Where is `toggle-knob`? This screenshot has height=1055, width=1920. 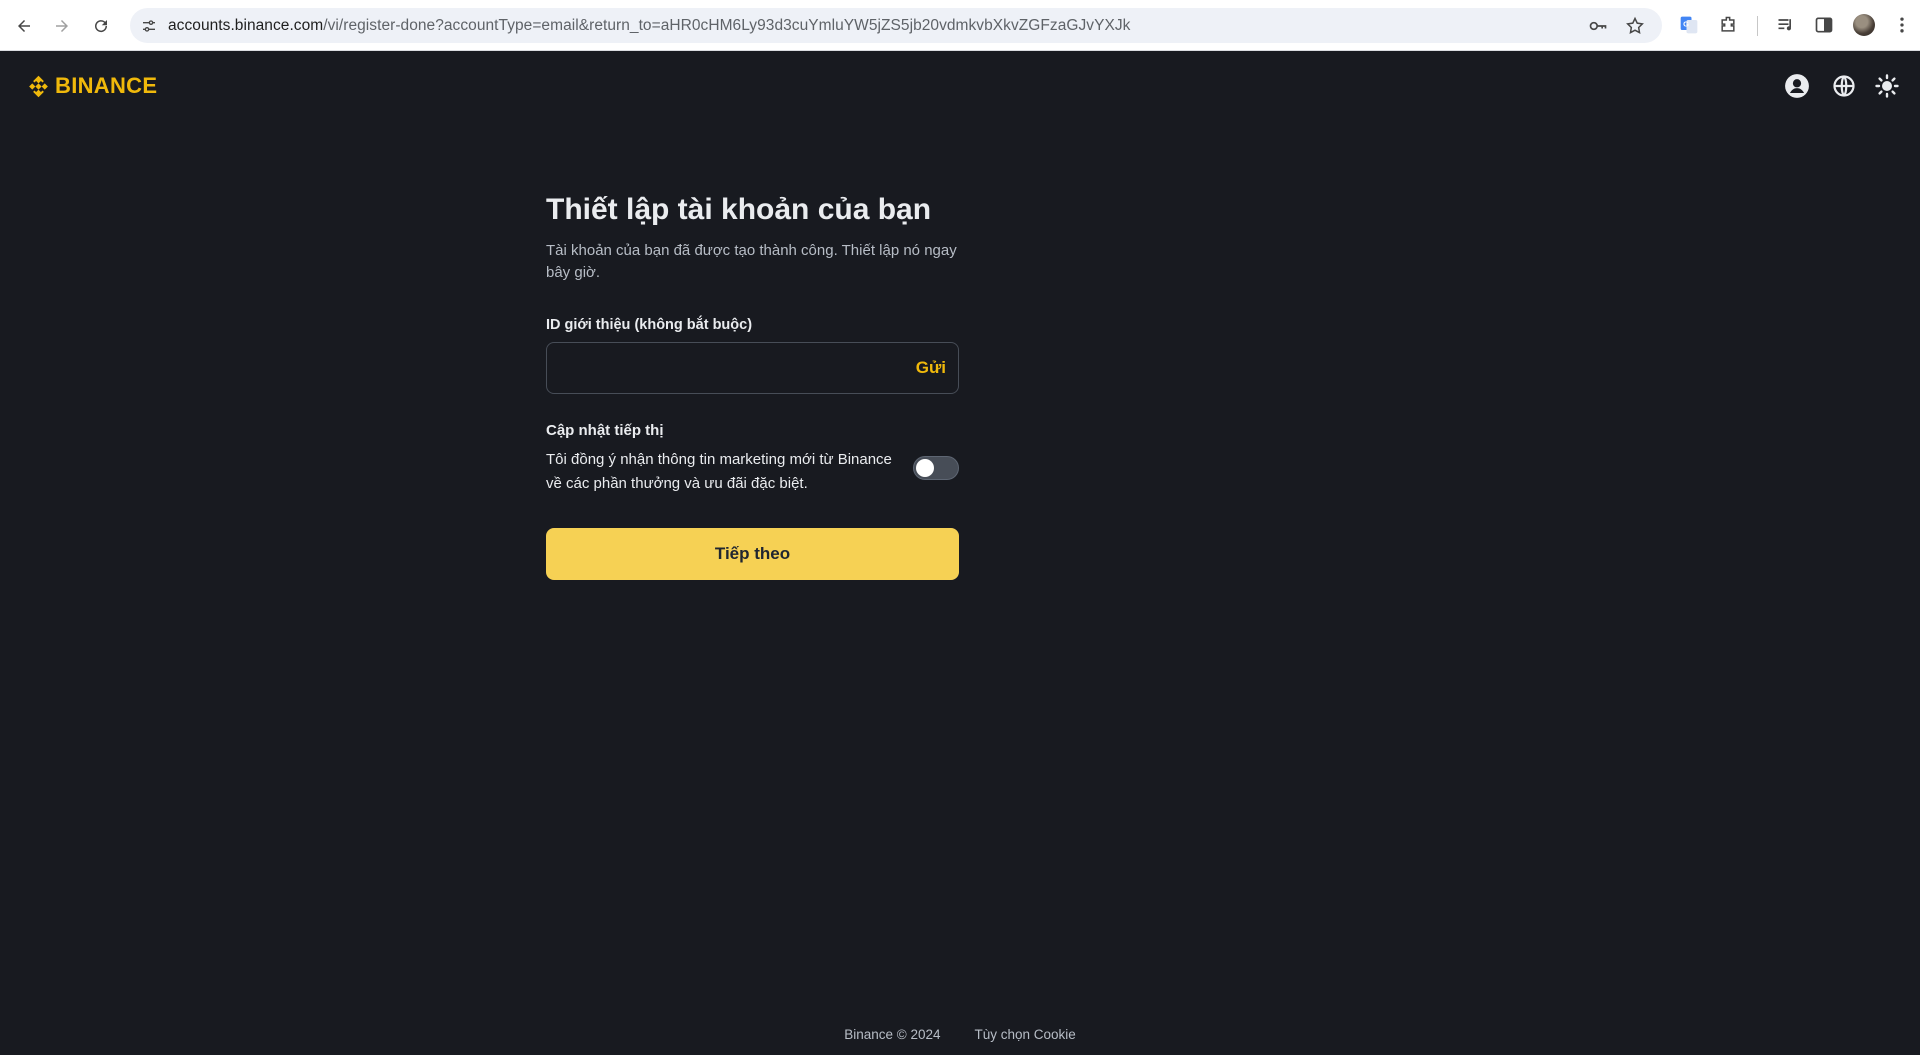
toggle-knob is located at coordinates (925, 468).